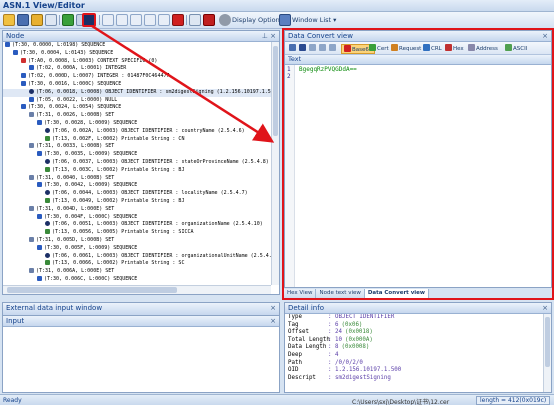  Describe the element at coordinates (415, 326) in the screenshot. I see `detail-row: Tag : 6 (0x06)` at that location.